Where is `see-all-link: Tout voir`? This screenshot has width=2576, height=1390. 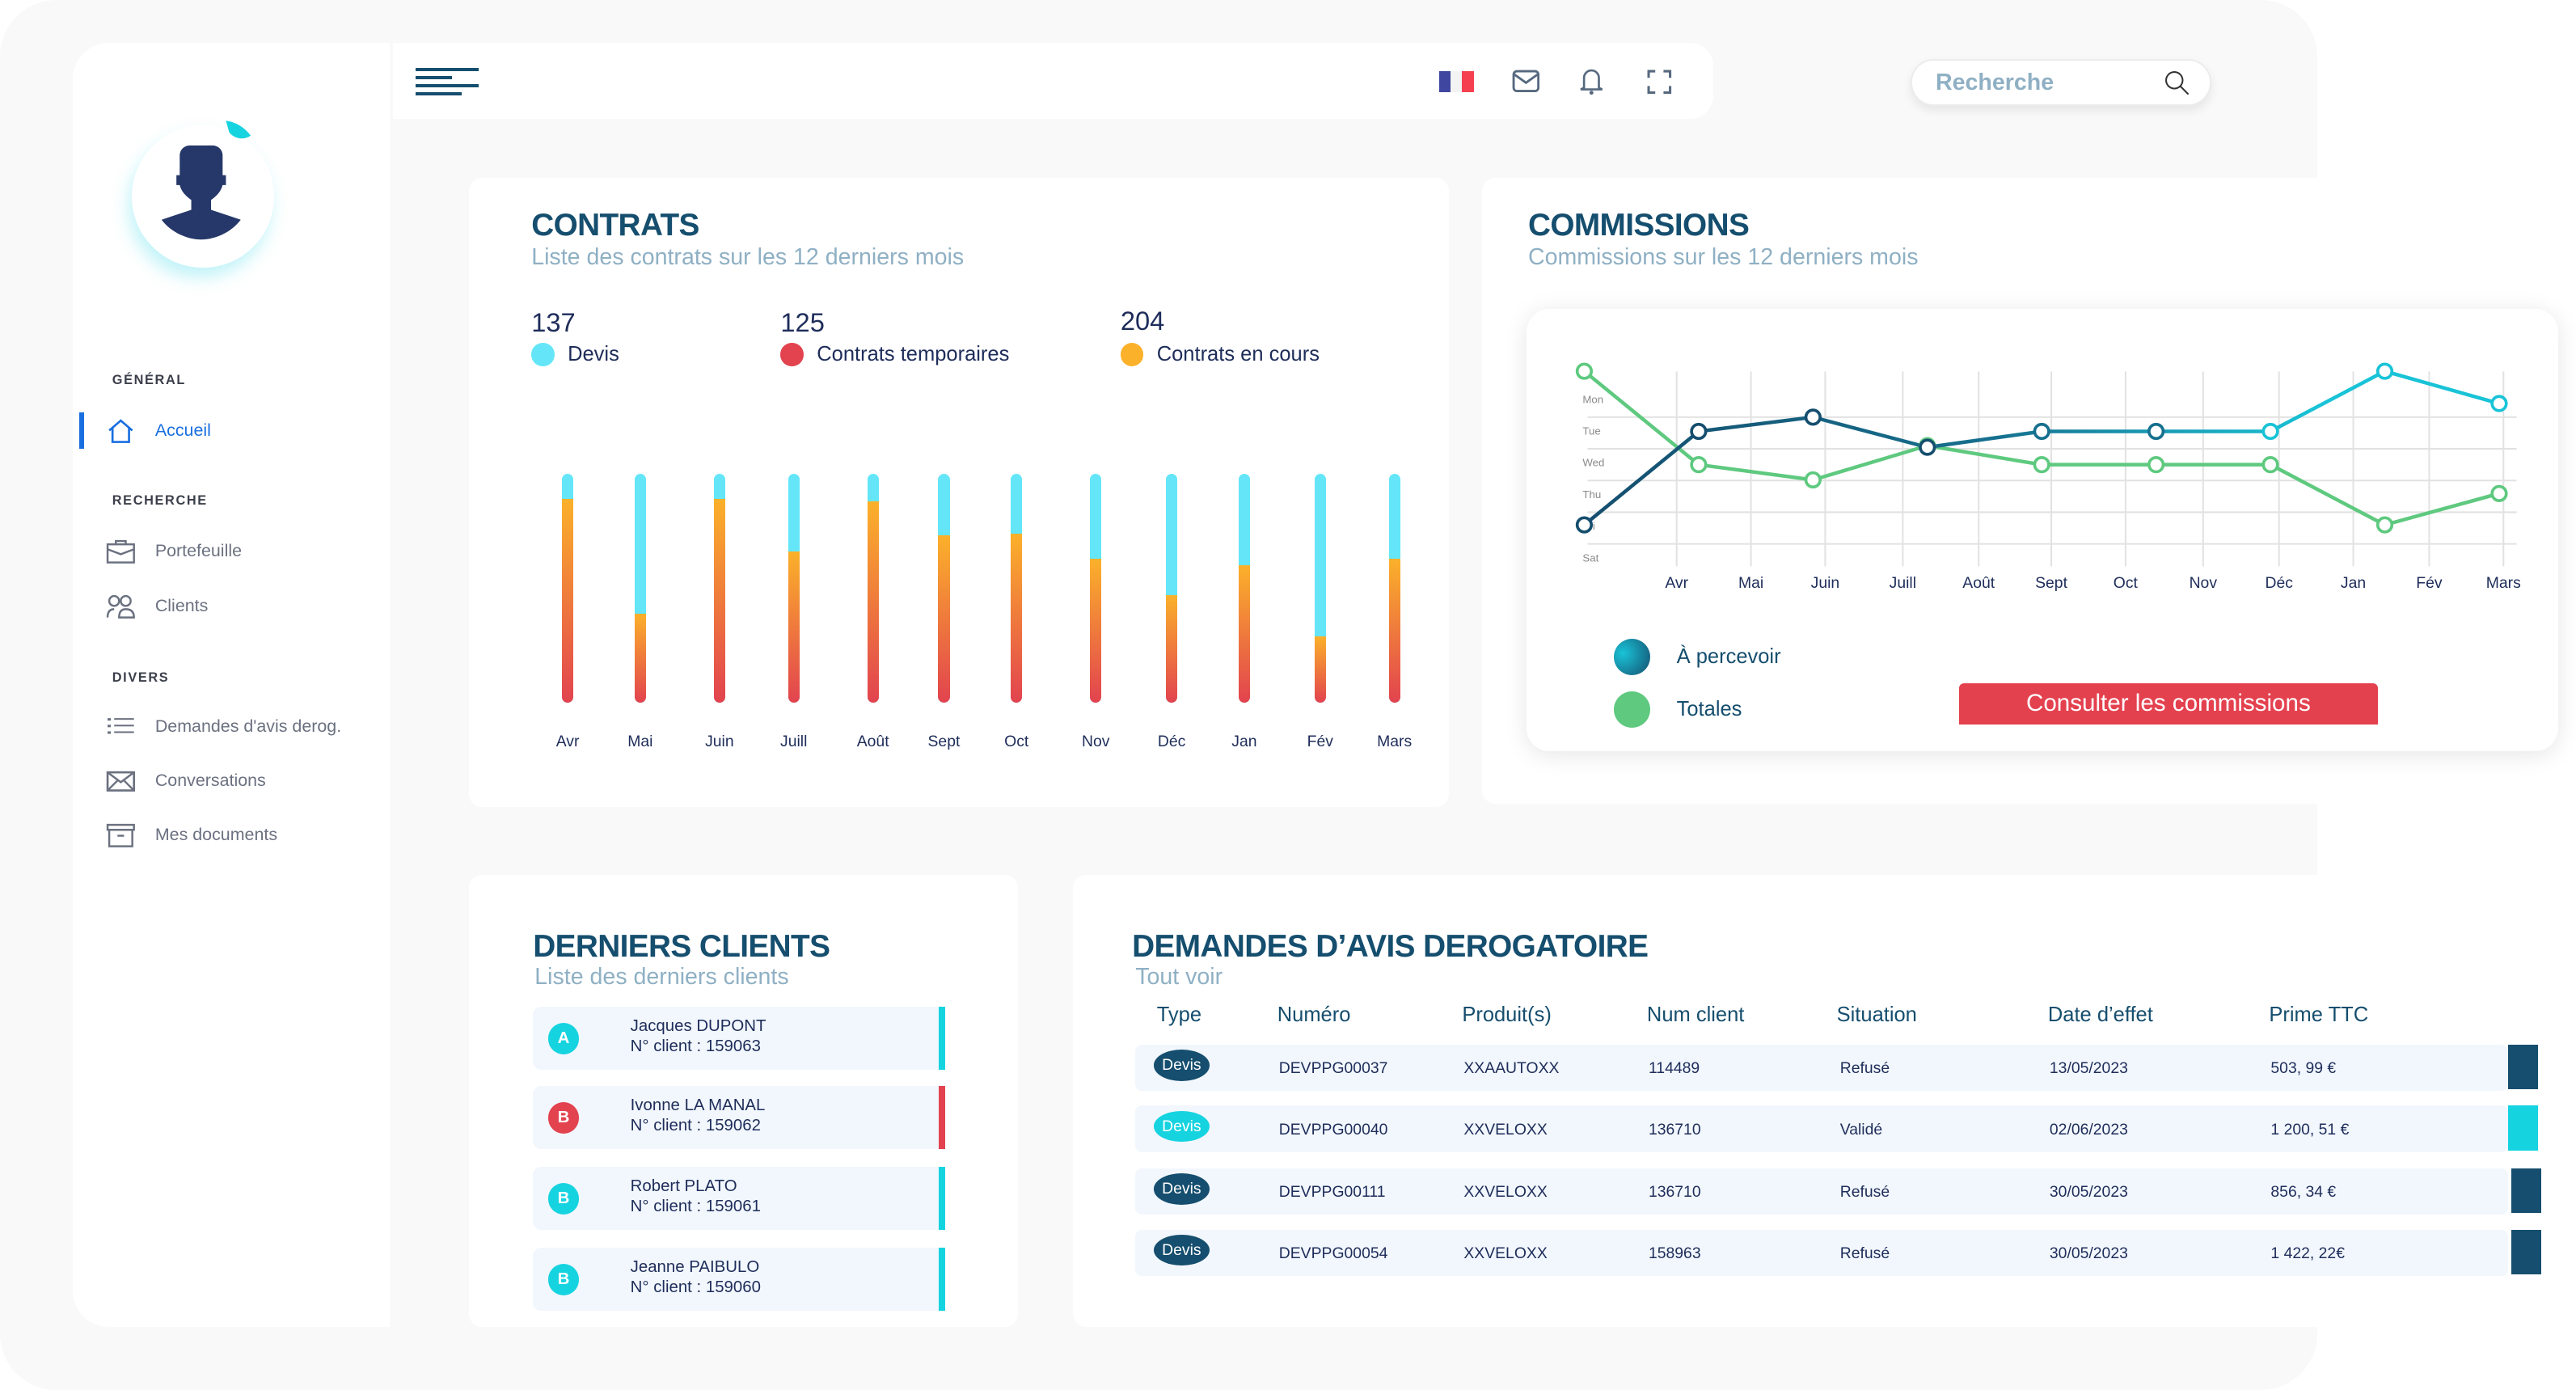 see-all-link: Tout voir is located at coordinates (1179, 977).